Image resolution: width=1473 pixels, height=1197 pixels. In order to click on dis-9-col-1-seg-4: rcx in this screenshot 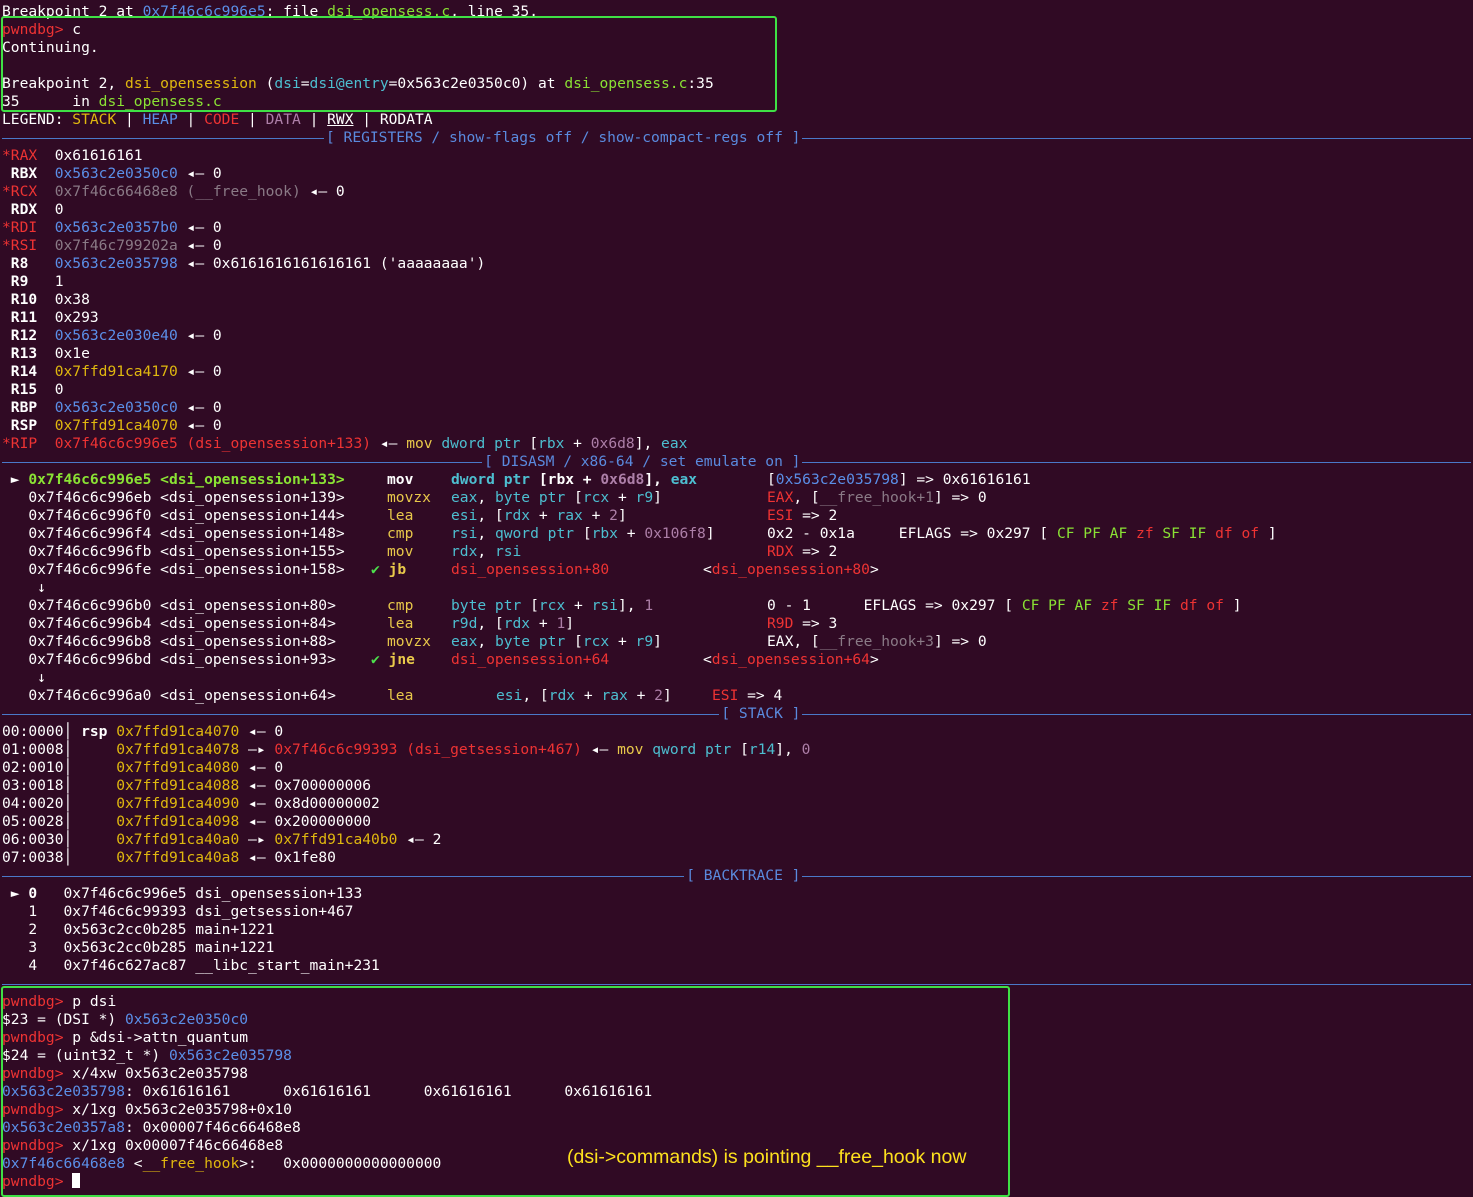, I will do `click(596, 641)`.